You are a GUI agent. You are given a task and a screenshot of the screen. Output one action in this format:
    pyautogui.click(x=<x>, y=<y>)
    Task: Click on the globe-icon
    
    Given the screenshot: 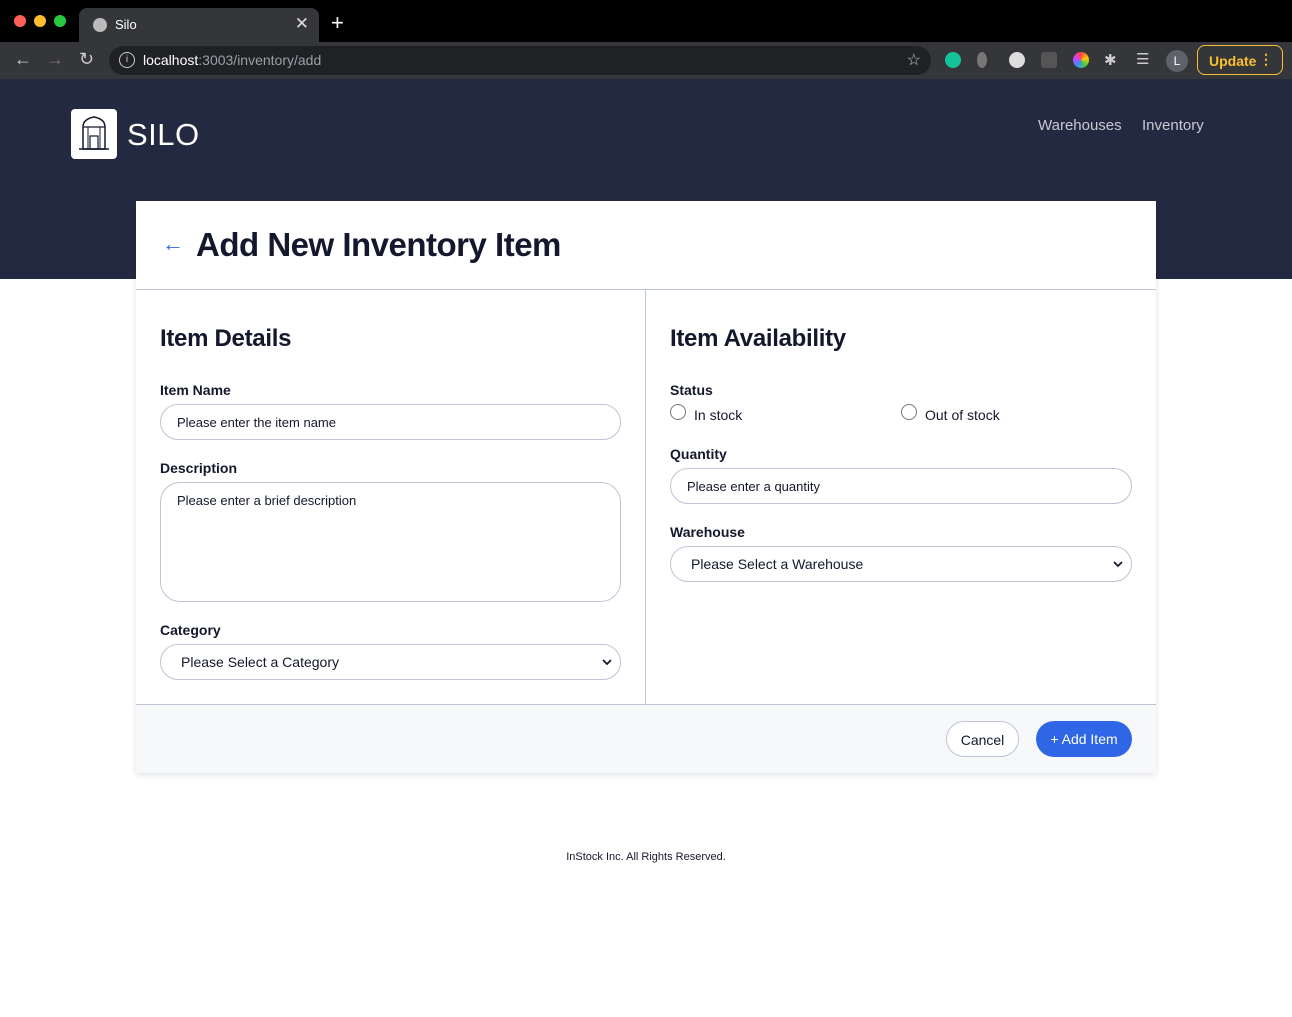 What is the action you would take?
    pyautogui.click(x=100, y=25)
    